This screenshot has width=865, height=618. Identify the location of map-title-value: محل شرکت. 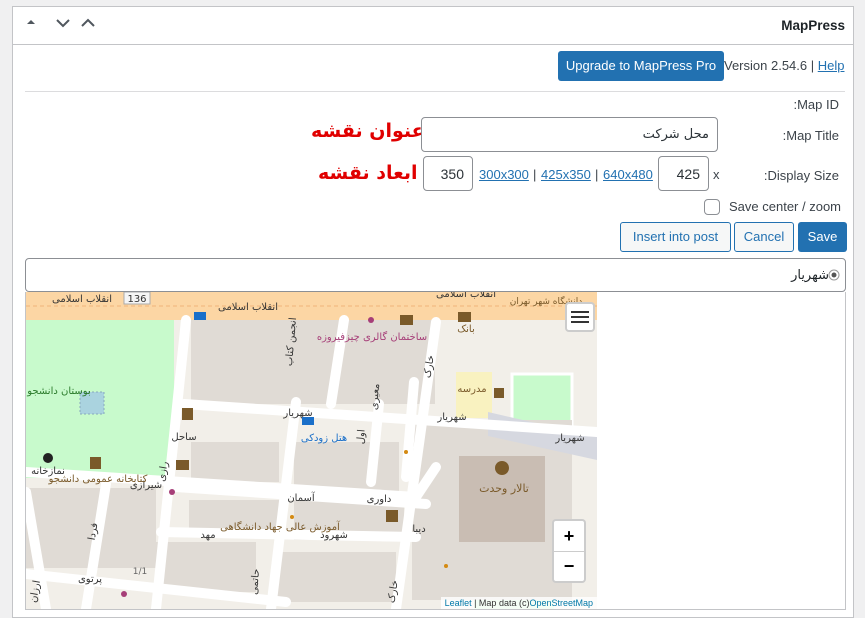
(675, 134).